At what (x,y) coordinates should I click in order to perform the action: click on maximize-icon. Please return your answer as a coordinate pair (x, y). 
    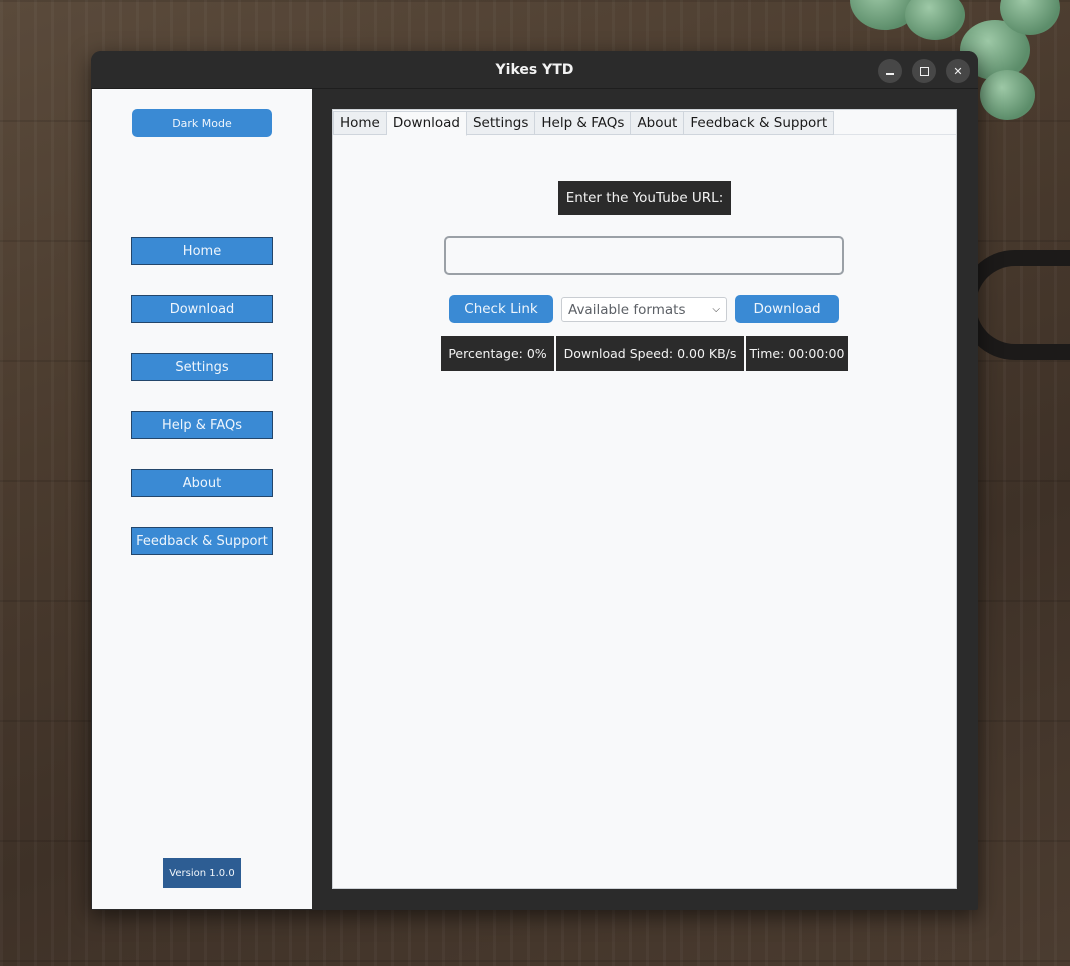
    Looking at the image, I should click on (924, 71).